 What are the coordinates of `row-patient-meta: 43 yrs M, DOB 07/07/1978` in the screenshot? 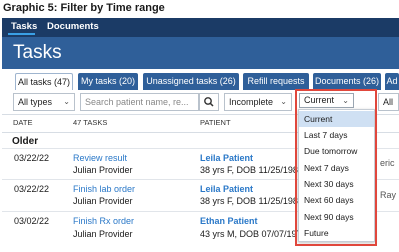 It's located at (253, 234).